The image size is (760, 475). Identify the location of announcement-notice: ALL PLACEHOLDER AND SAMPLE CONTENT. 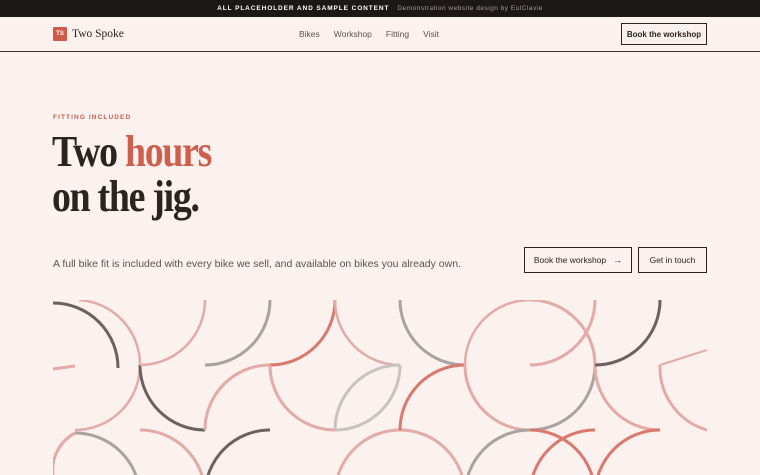
(303, 8).